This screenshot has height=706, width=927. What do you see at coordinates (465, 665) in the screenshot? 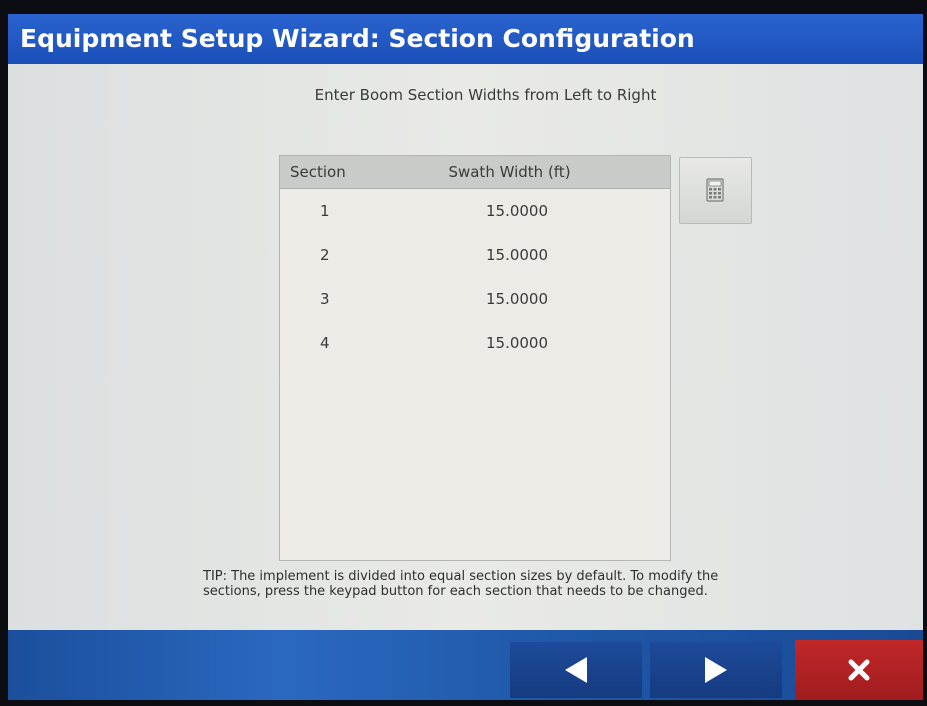
I see `footer-bar` at bounding box center [465, 665].